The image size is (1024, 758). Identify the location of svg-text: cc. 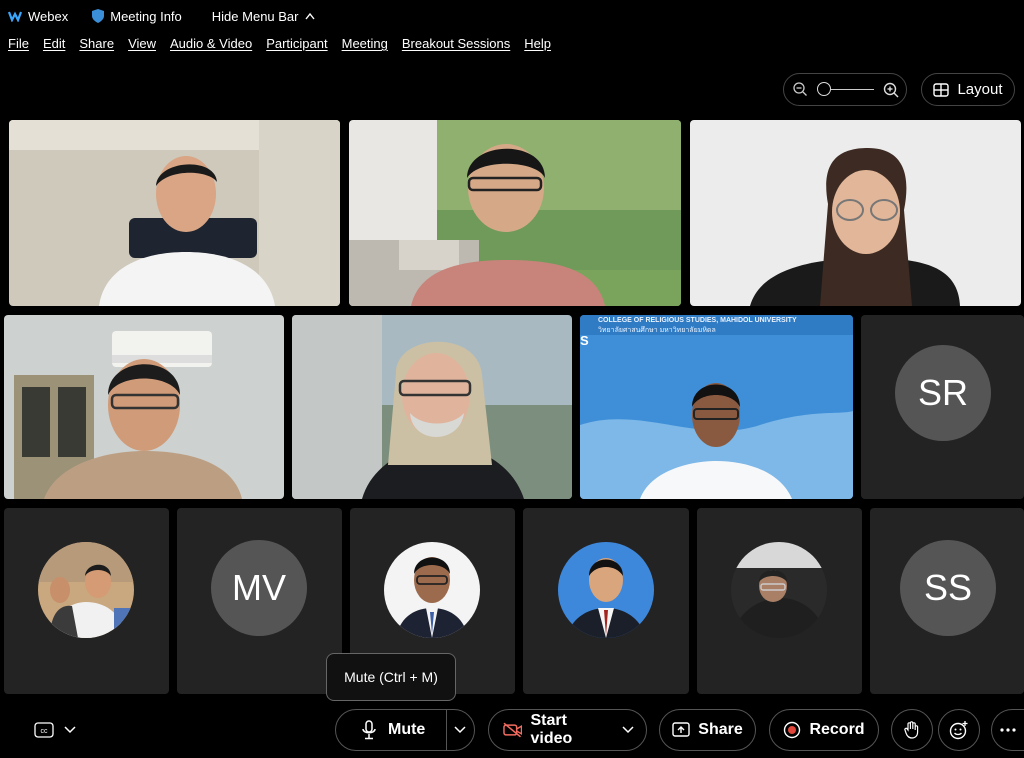
(45, 731).